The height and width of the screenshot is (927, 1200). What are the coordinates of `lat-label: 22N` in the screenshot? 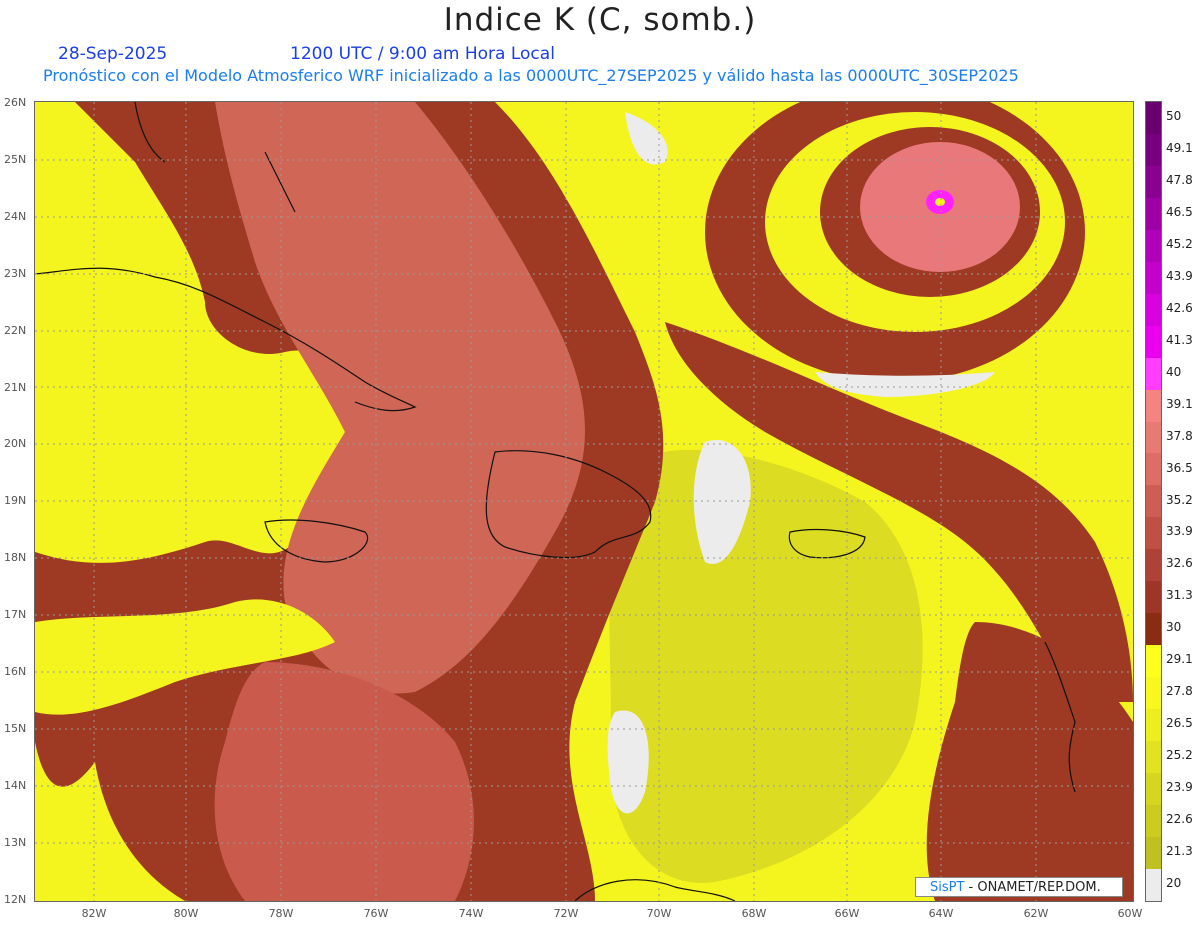 It's located at (15, 330).